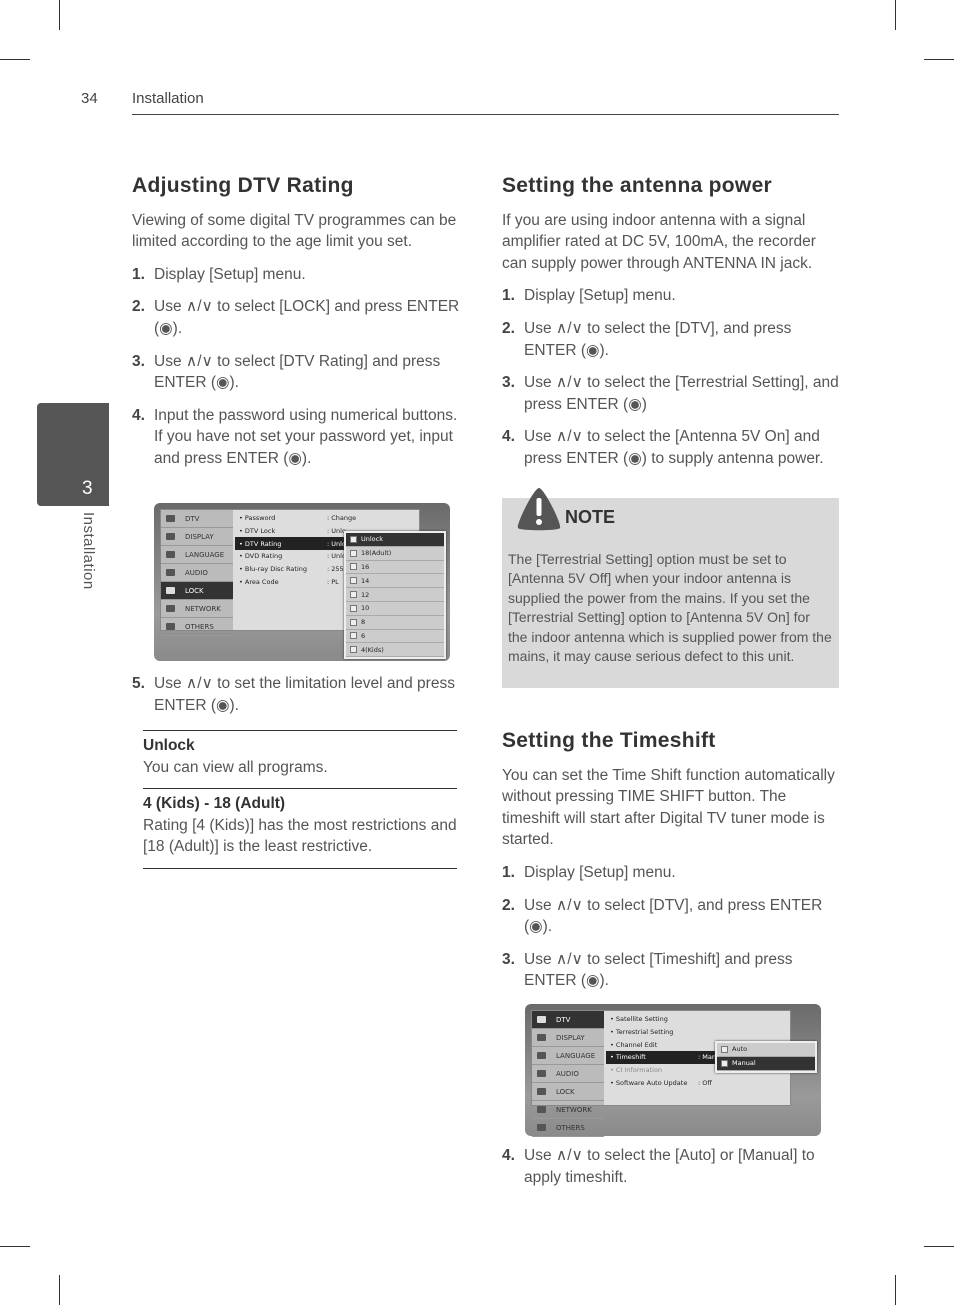 The image size is (954, 1305). What do you see at coordinates (395, 540) in the screenshot?
I see `popup-item: Unlock` at bounding box center [395, 540].